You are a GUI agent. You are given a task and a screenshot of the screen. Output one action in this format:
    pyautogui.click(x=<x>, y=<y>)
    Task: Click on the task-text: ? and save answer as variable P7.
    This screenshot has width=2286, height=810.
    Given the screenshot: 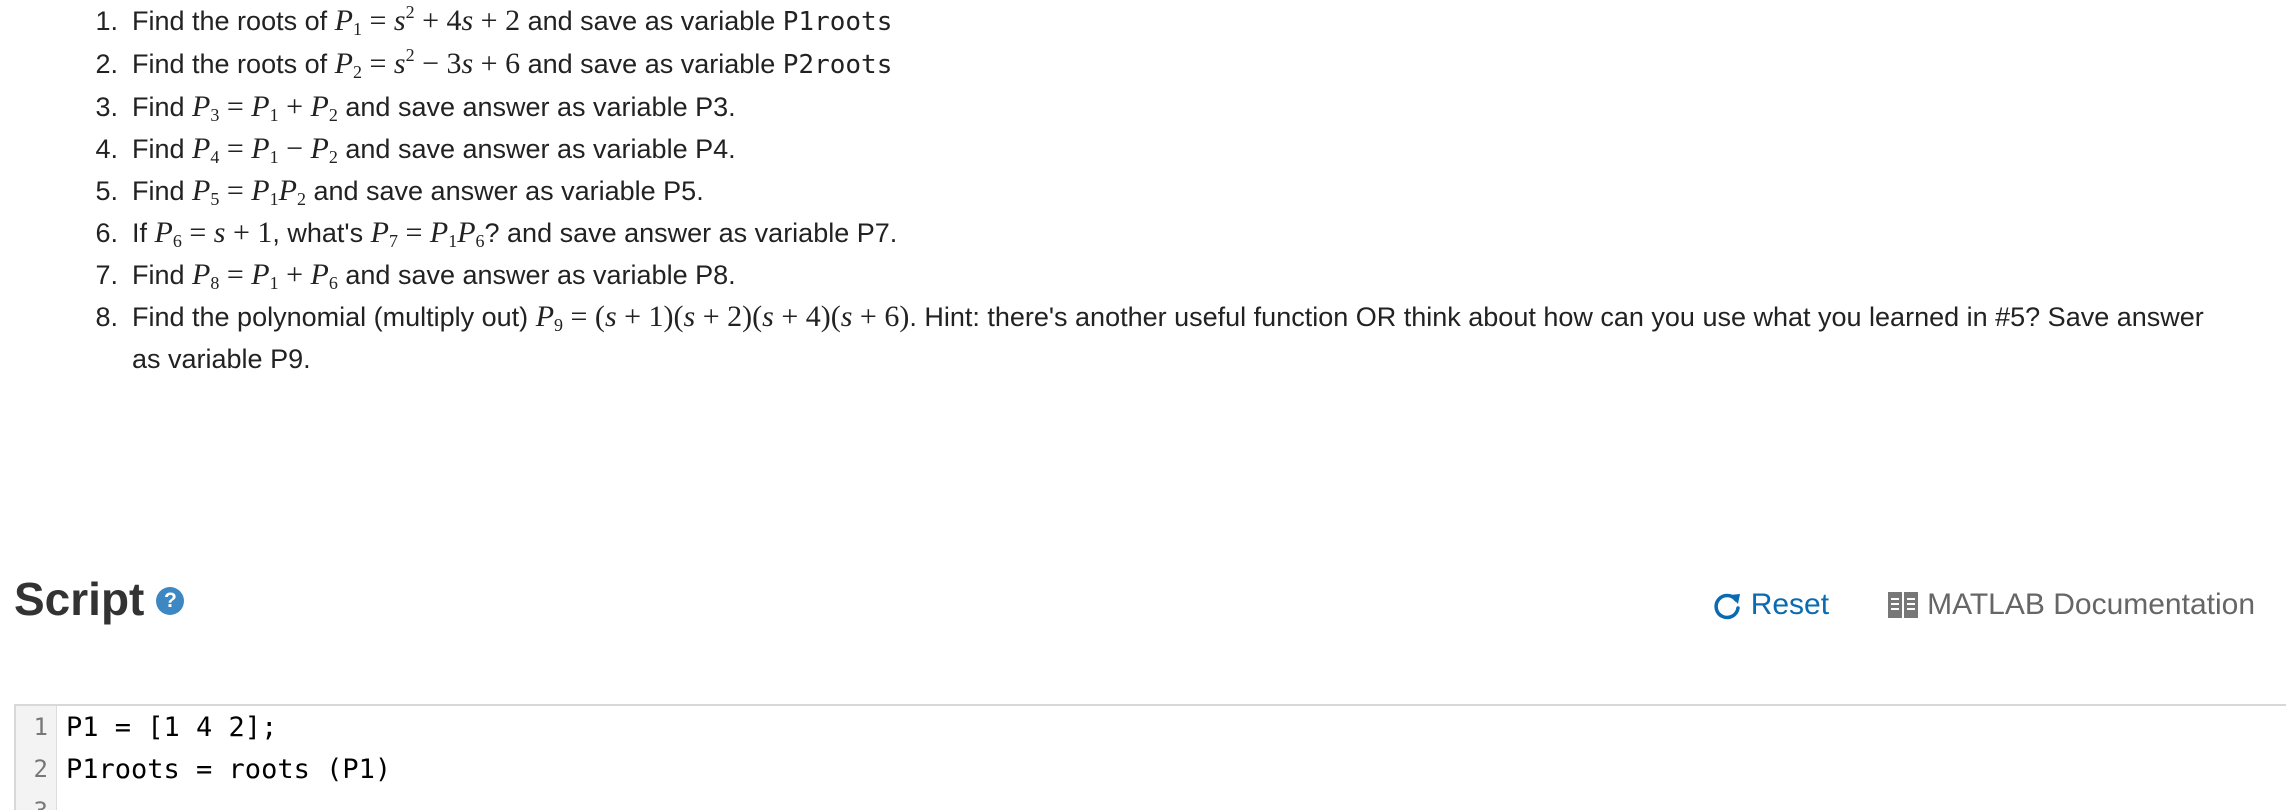 What is the action you would take?
    pyautogui.click(x=691, y=233)
    